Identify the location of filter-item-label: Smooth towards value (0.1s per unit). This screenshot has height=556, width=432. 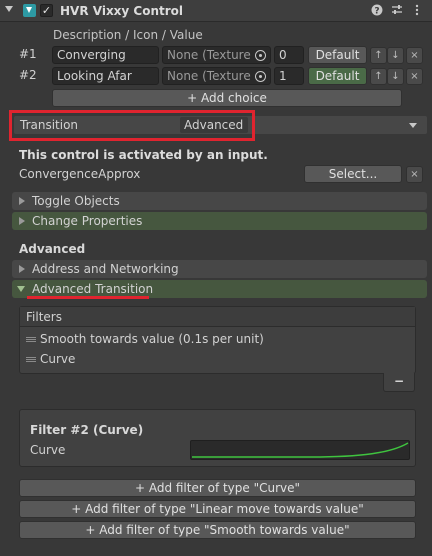
(152, 339).